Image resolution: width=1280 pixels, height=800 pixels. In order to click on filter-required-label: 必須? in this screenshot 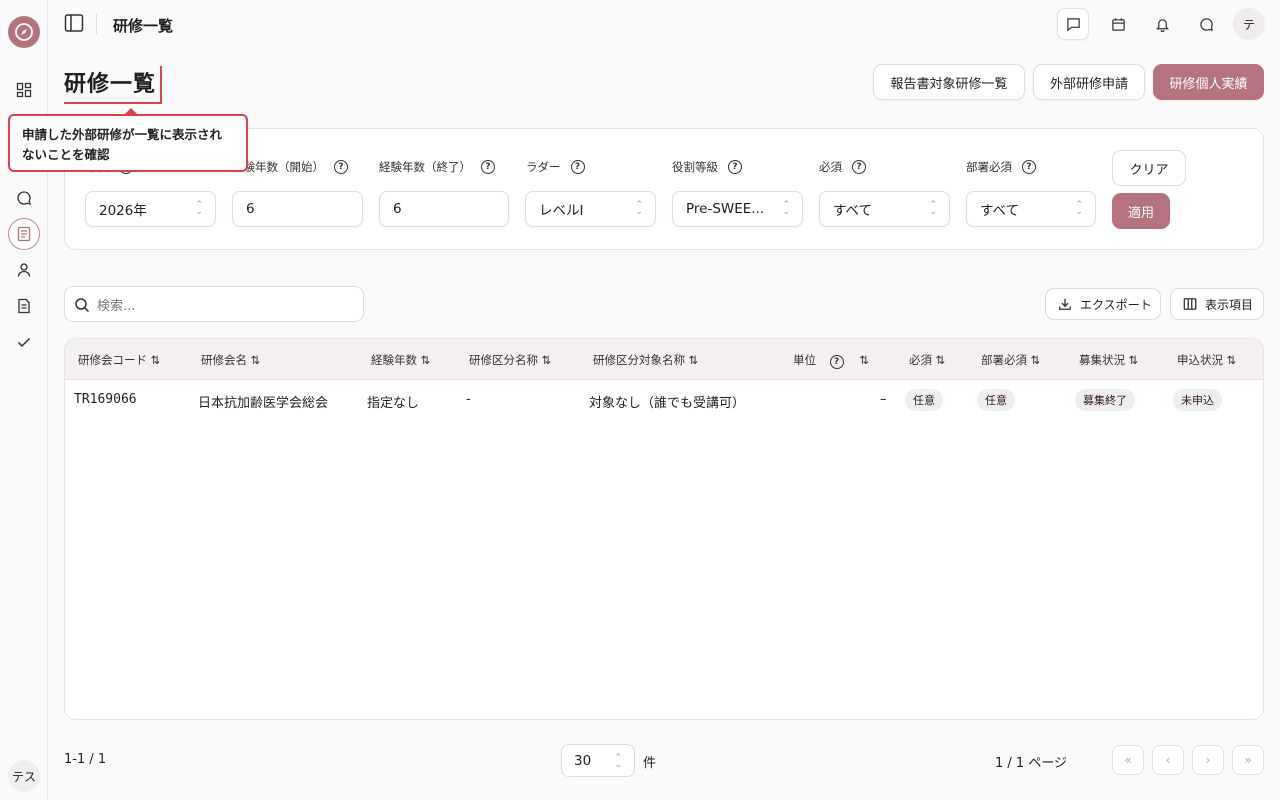, I will do `click(842, 167)`.